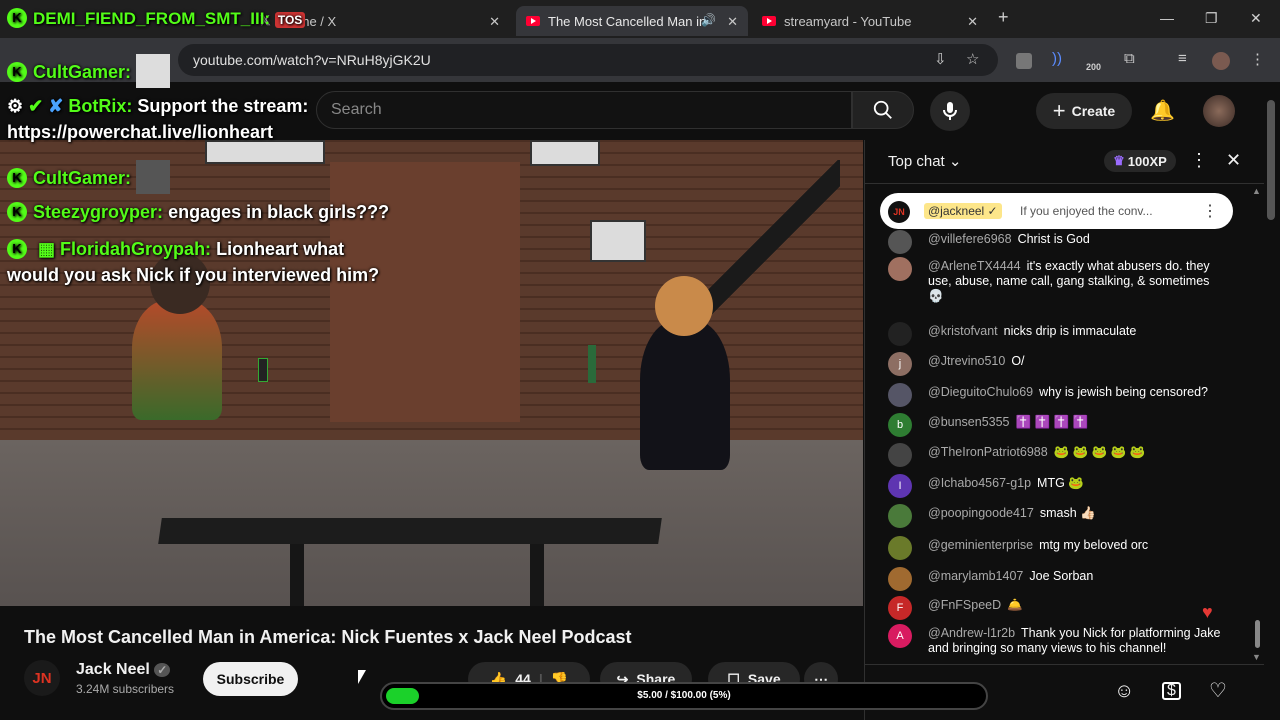  Describe the element at coordinates (1024, 61) in the screenshot. I see `extension-icon` at that location.